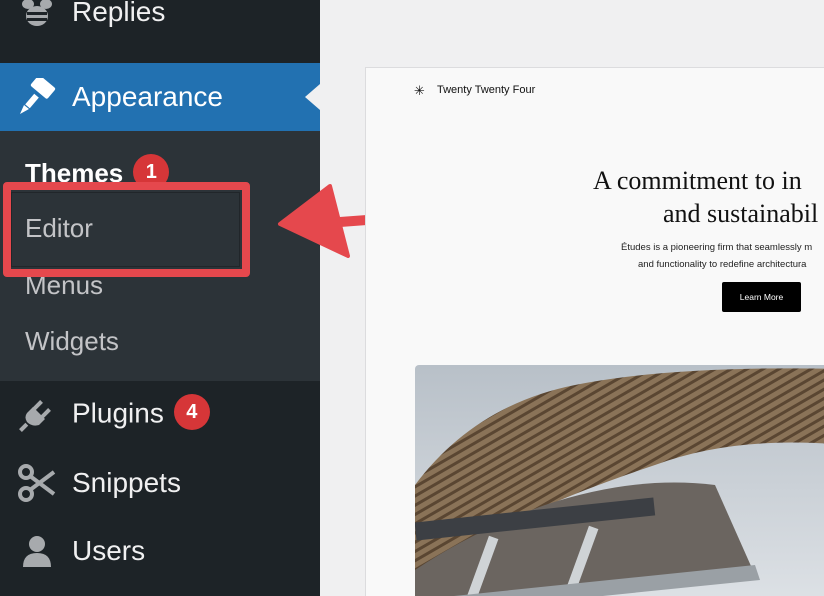 This screenshot has height=596, width=824. What do you see at coordinates (148, 96) in the screenshot?
I see `sidebar-item-label: Appearance` at bounding box center [148, 96].